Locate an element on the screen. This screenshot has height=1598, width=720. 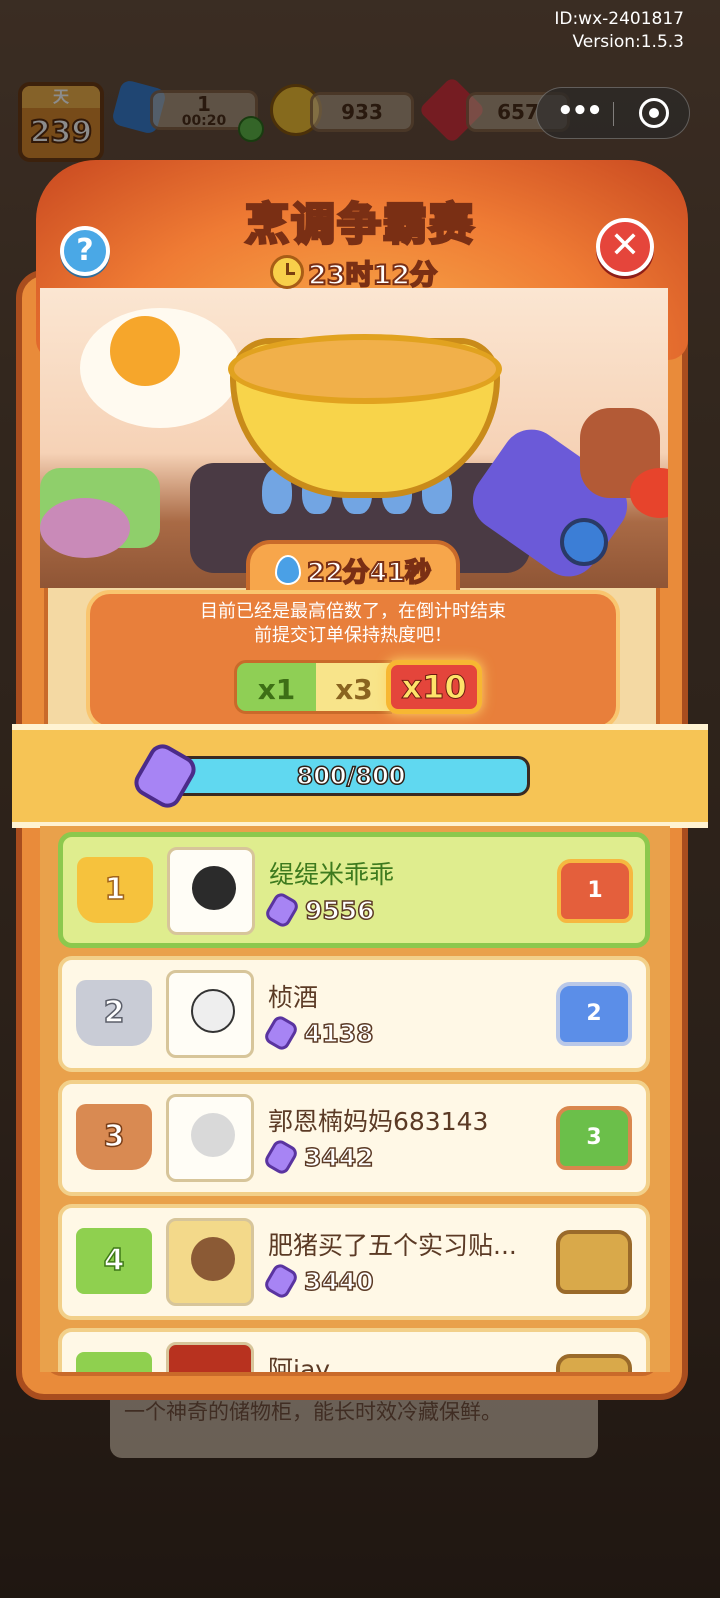
contest-countdown: 23时12分 is located at coordinates (354, 272).